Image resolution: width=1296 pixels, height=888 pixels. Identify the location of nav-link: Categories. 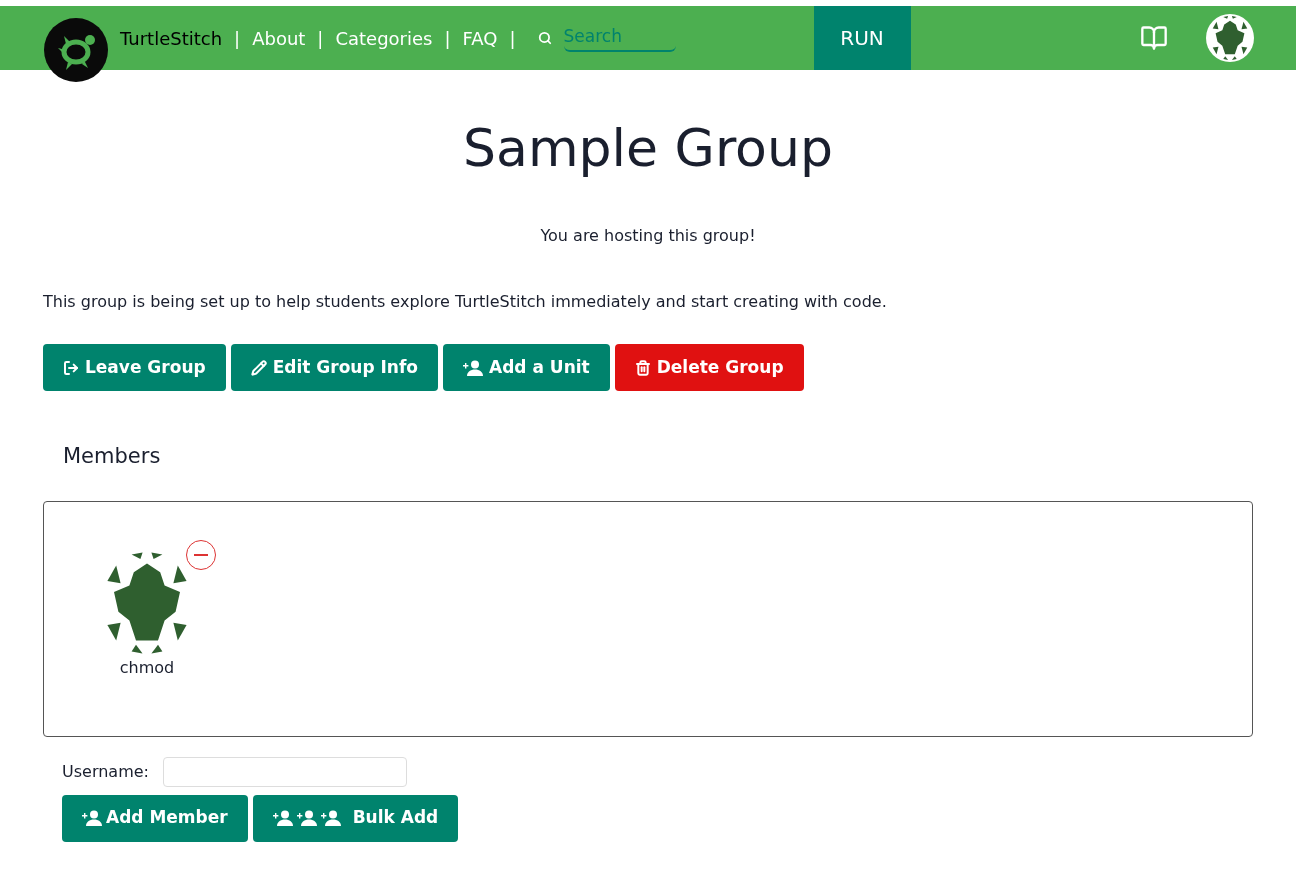
(384, 38).